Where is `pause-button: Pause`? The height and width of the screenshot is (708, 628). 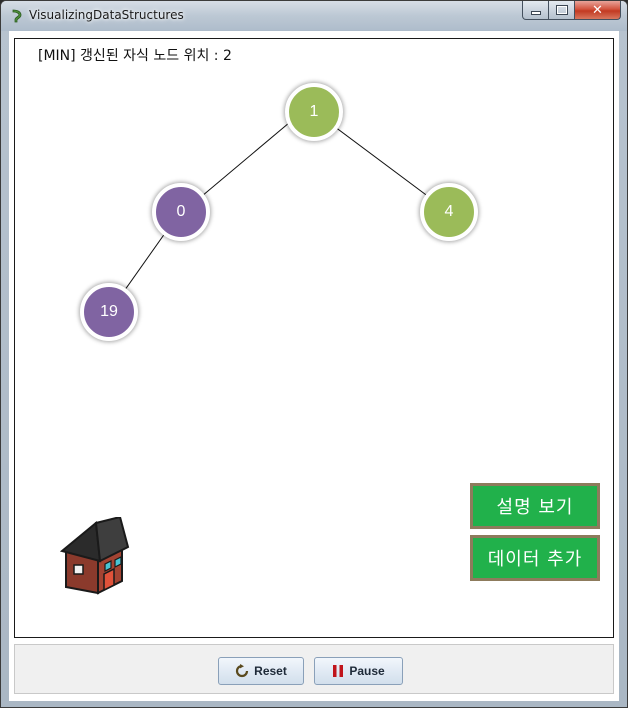
pause-button: Pause is located at coordinates (358, 671).